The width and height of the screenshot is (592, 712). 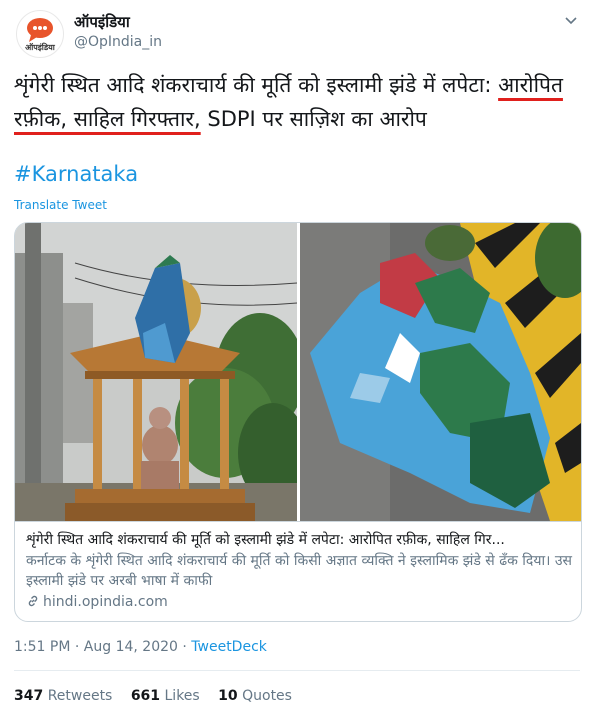 What do you see at coordinates (145, 696) in the screenshot?
I see `likes-count: 661` at bounding box center [145, 696].